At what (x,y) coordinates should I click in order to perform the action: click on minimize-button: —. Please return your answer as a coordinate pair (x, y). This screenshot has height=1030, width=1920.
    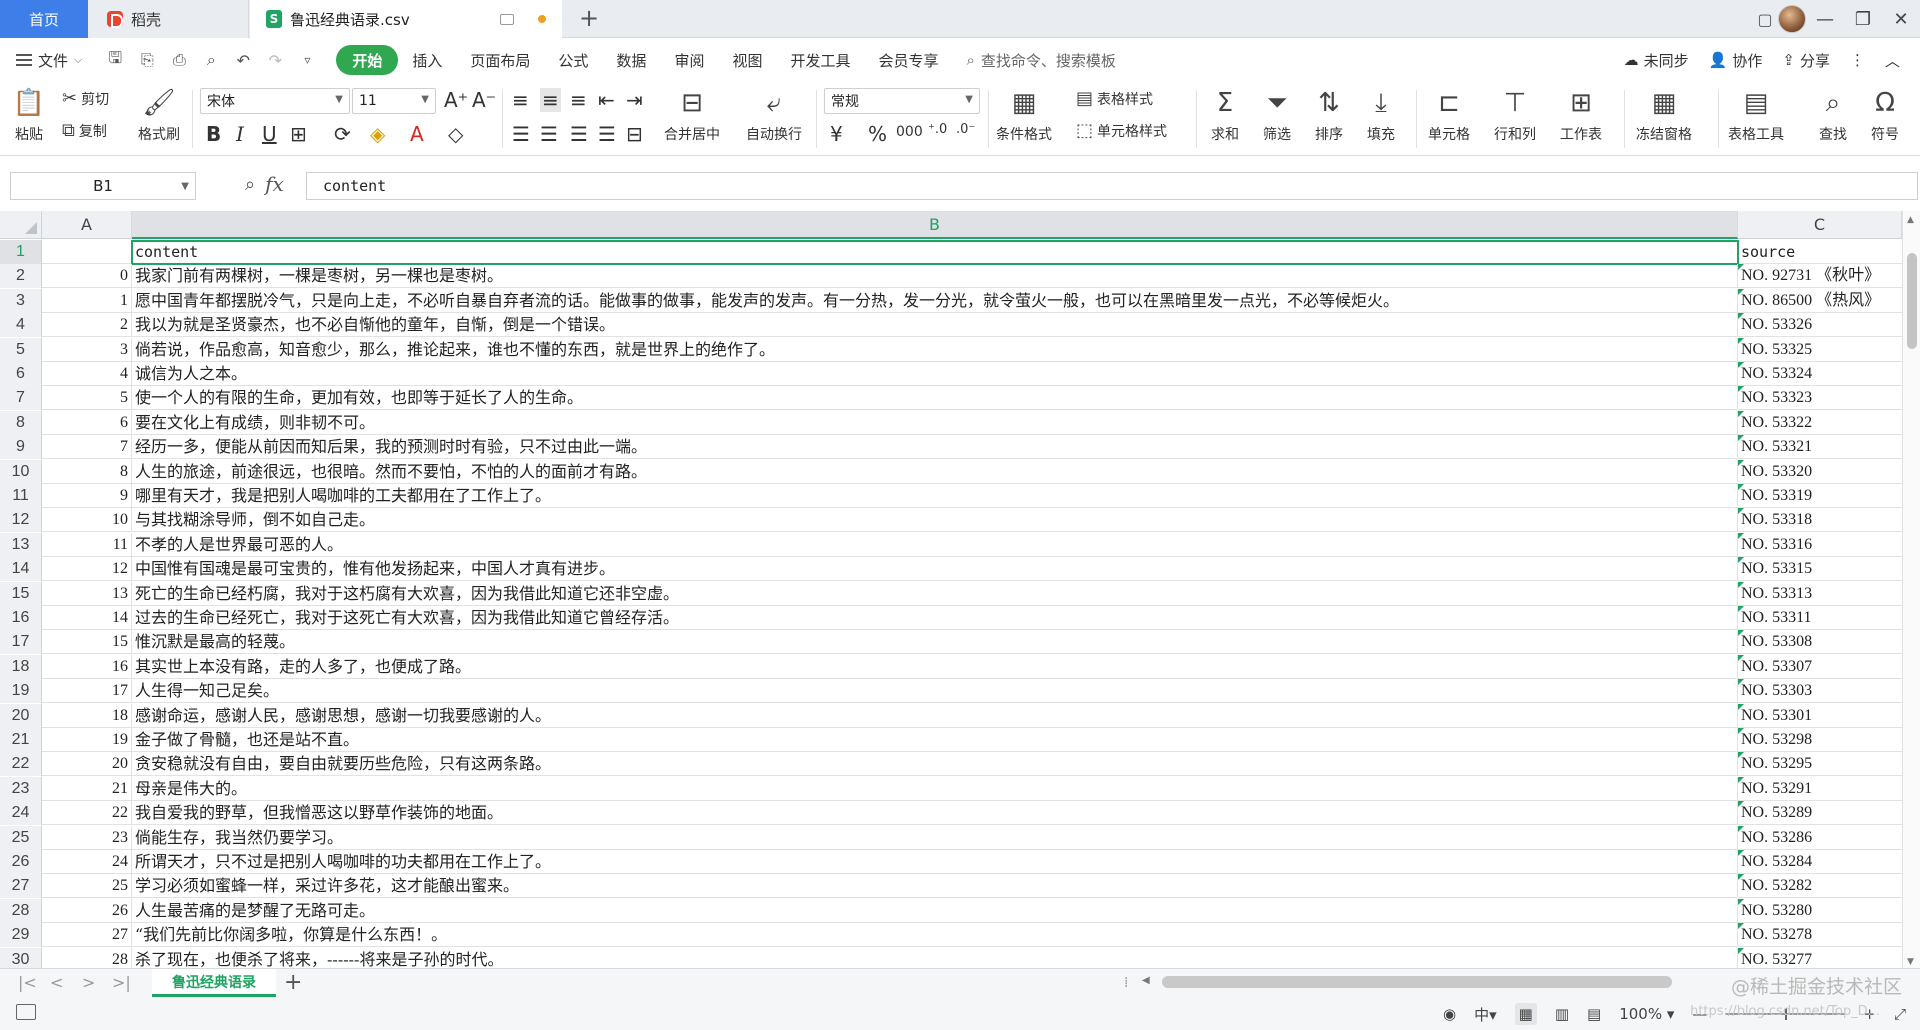
    Looking at the image, I should click on (1825, 19).